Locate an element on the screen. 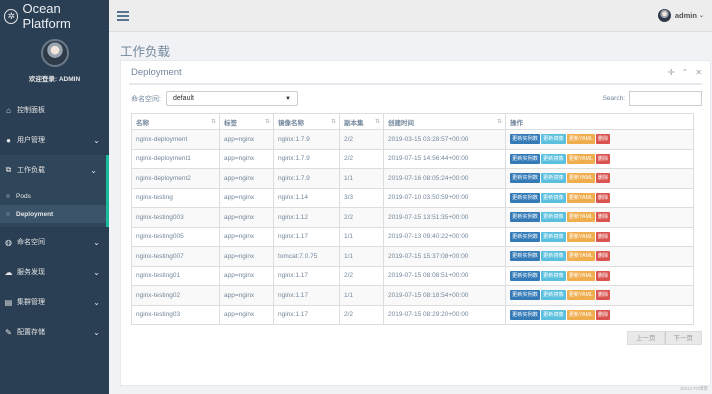  column-header-replicas: 副本集 ⇅ is located at coordinates (361, 121).